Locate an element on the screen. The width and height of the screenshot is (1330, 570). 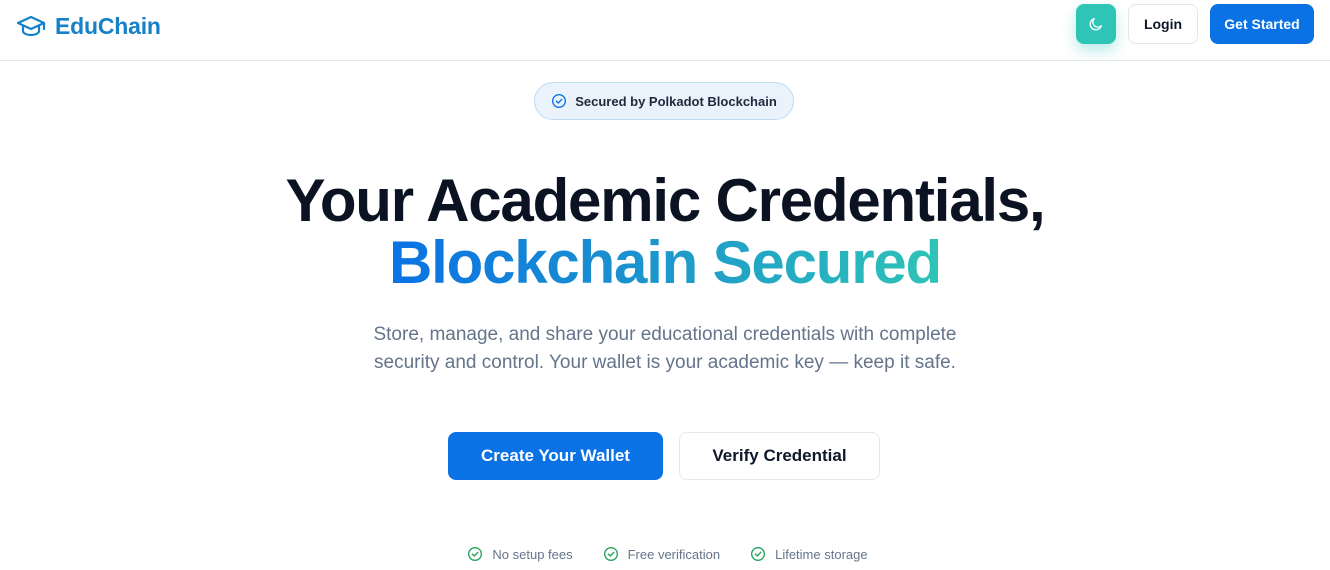
navbar: EduChain Login Get Started is located at coordinates (665, 30).